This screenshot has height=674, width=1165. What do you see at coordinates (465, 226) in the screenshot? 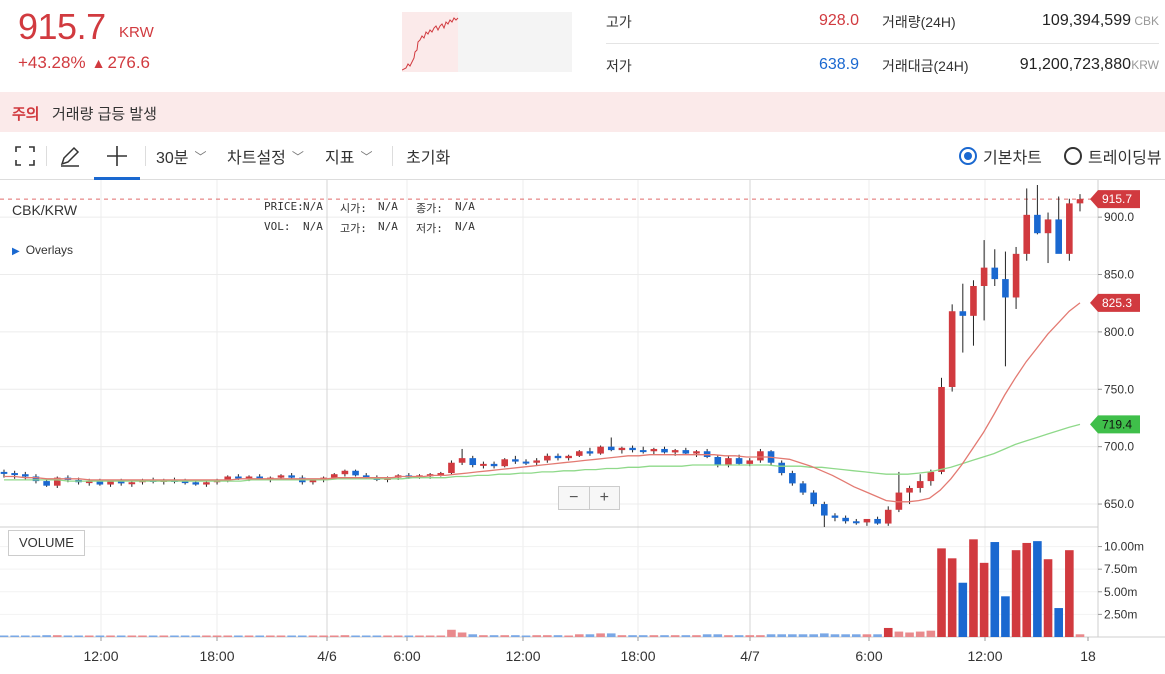
I see `legend-low-value: N/A` at bounding box center [465, 226].